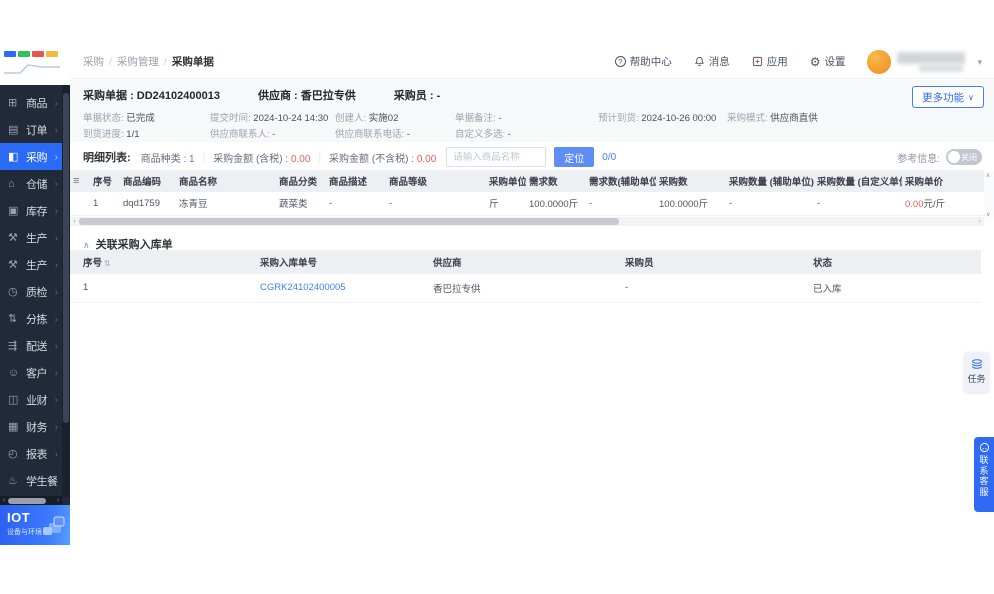  I want to click on sidebar-item-customer: ☺ 客户, so click(31, 372).